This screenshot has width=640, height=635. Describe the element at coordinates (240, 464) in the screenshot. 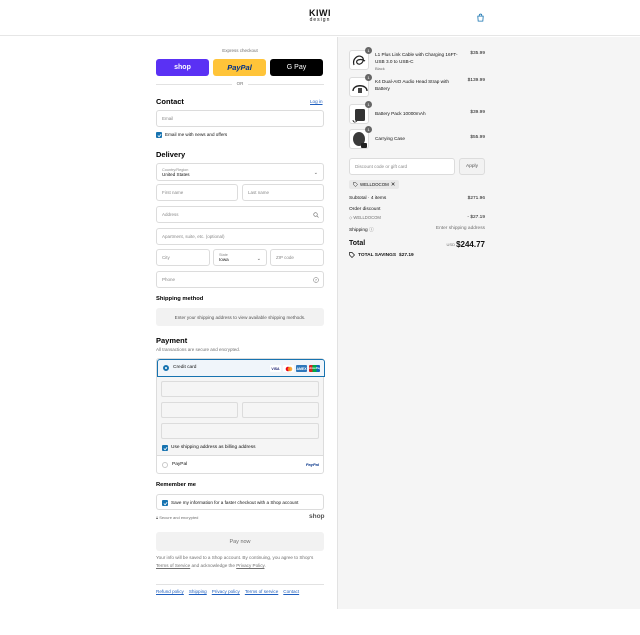

I see `paypal-option: PayPal PayPal` at that location.